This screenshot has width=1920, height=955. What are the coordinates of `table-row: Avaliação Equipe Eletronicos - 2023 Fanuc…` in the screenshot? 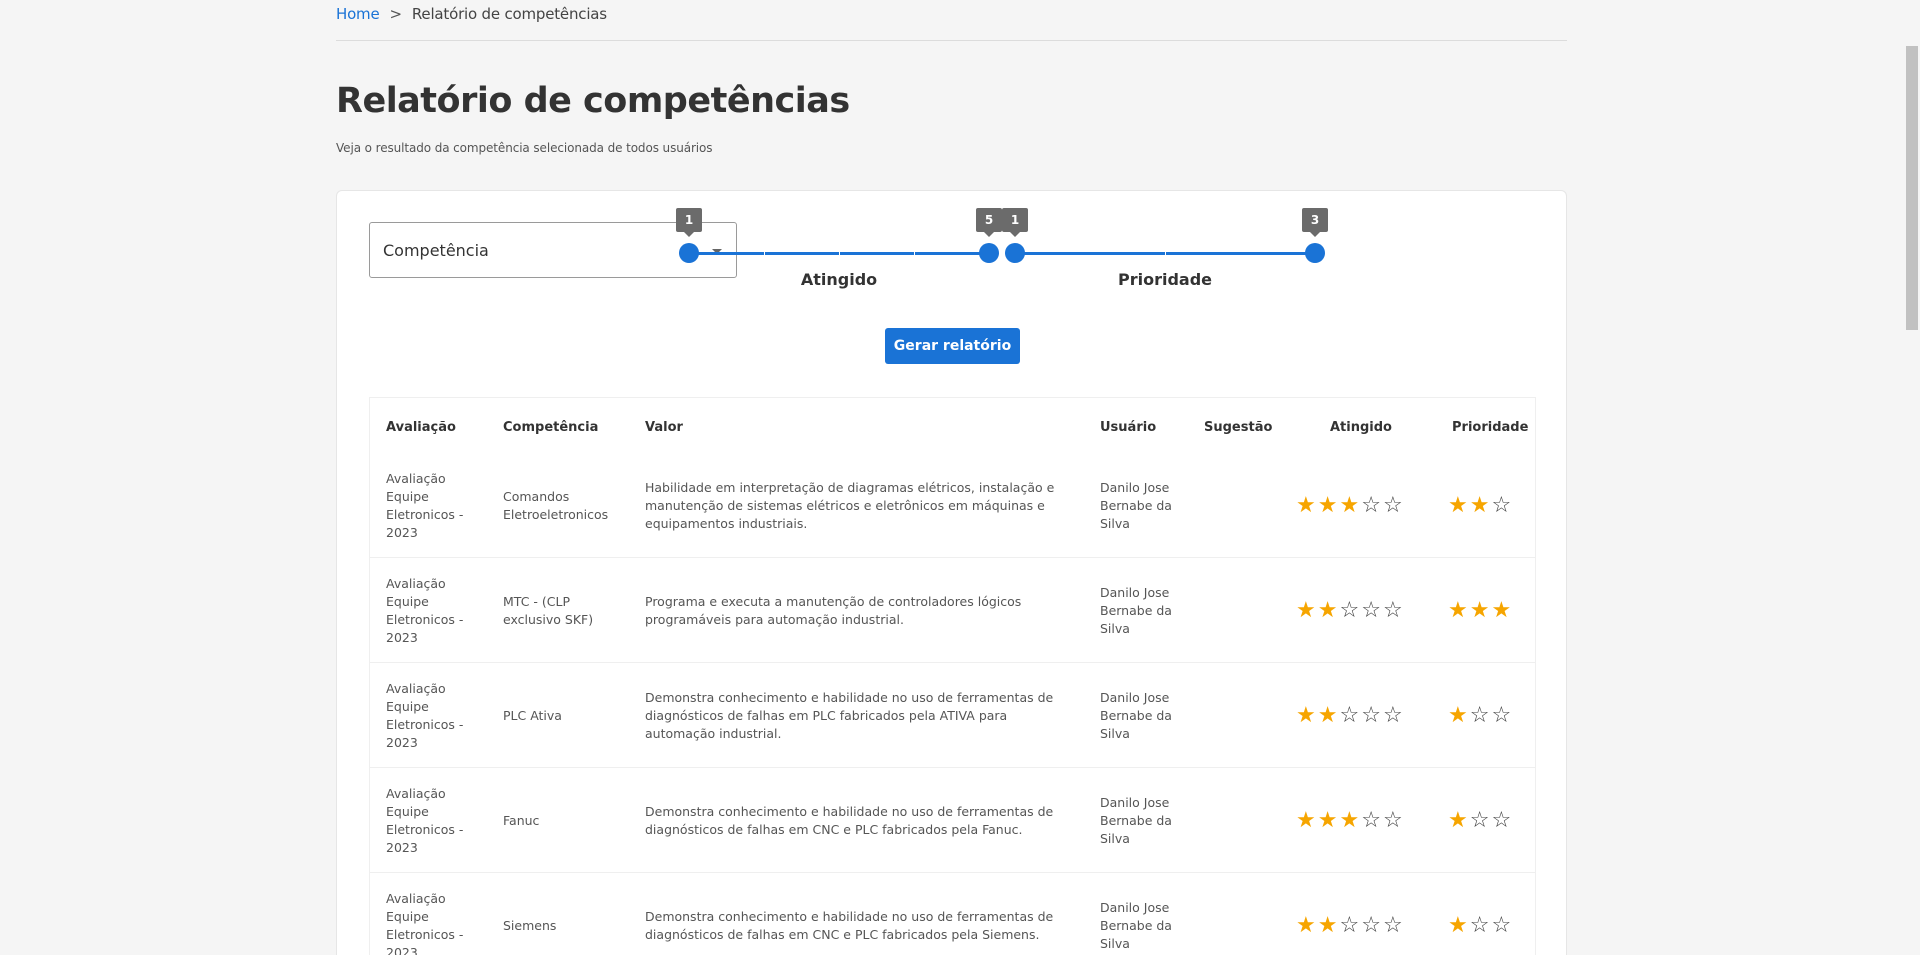 It's located at (952, 820).